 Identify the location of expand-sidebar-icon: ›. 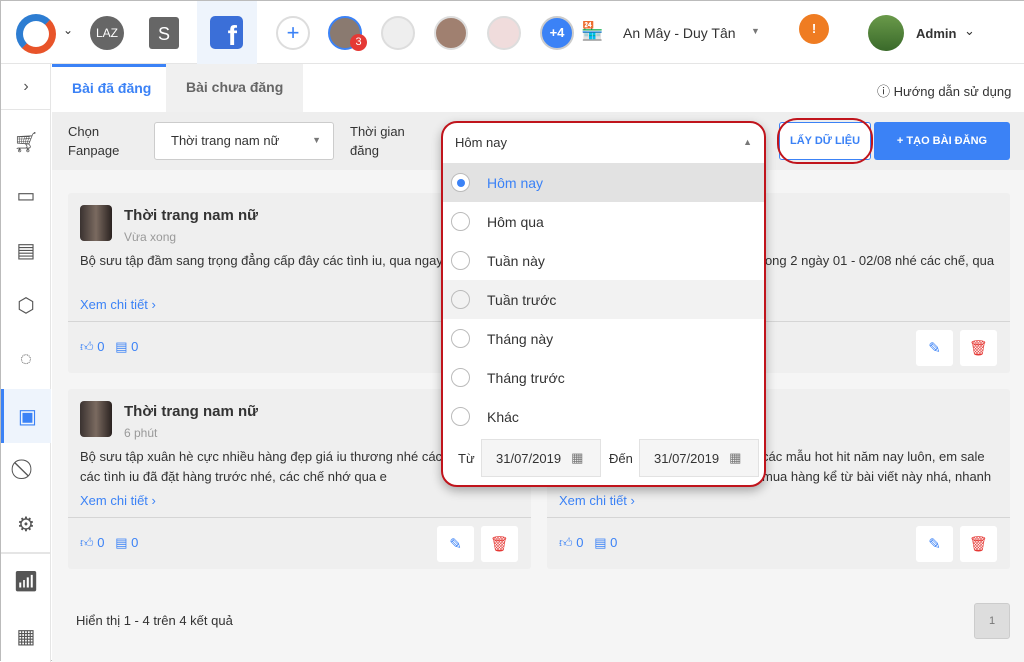
(26, 87).